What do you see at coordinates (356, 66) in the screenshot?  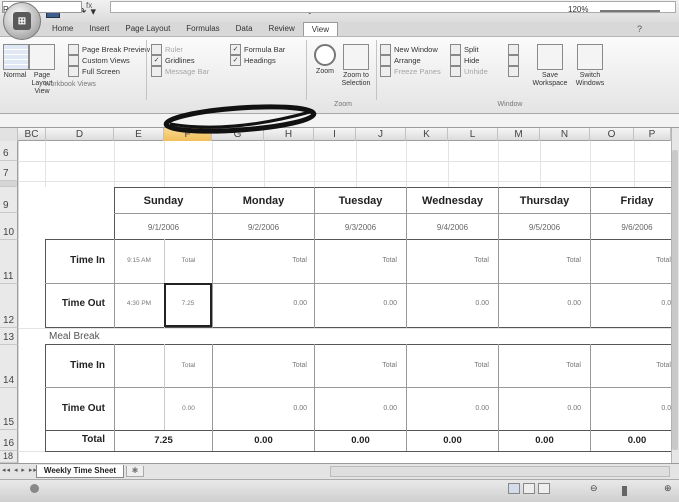 I see `zoom-to-selection-button: Zoom to Selection` at bounding box center [356, 66].